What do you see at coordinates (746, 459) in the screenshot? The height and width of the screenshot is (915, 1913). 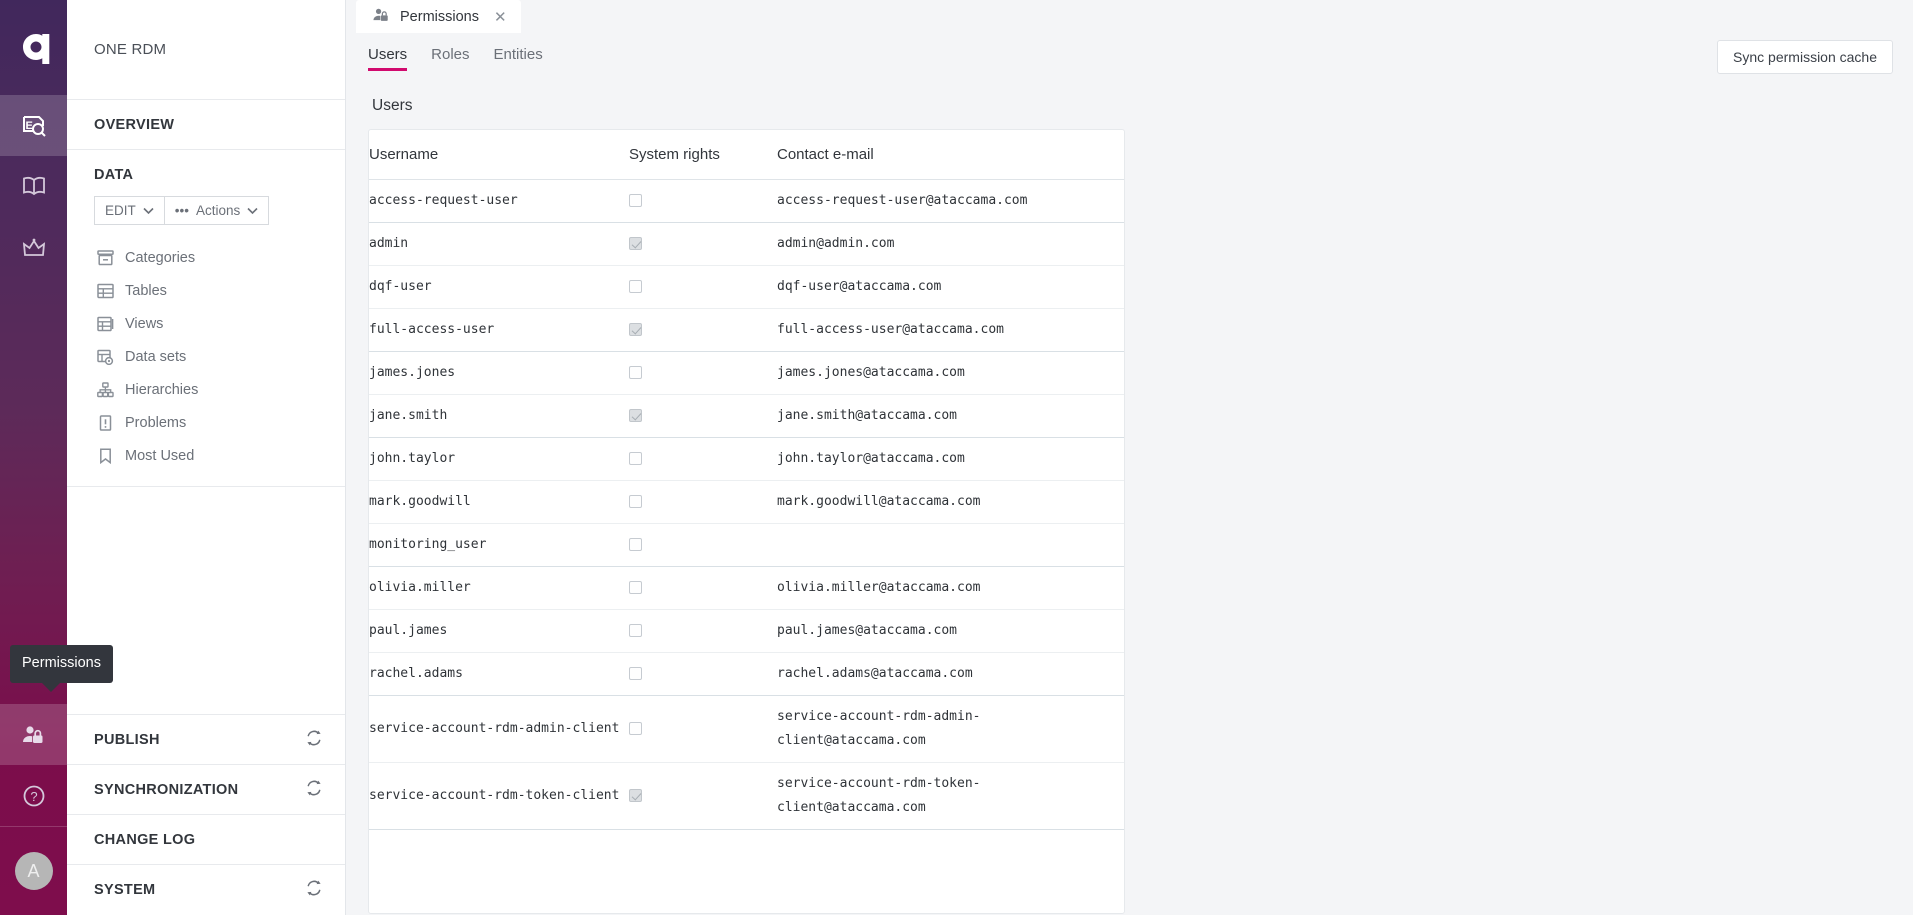 I see `table-row: john.taylor john.taylor@ataccama.com` at bounding box center [746, 459].